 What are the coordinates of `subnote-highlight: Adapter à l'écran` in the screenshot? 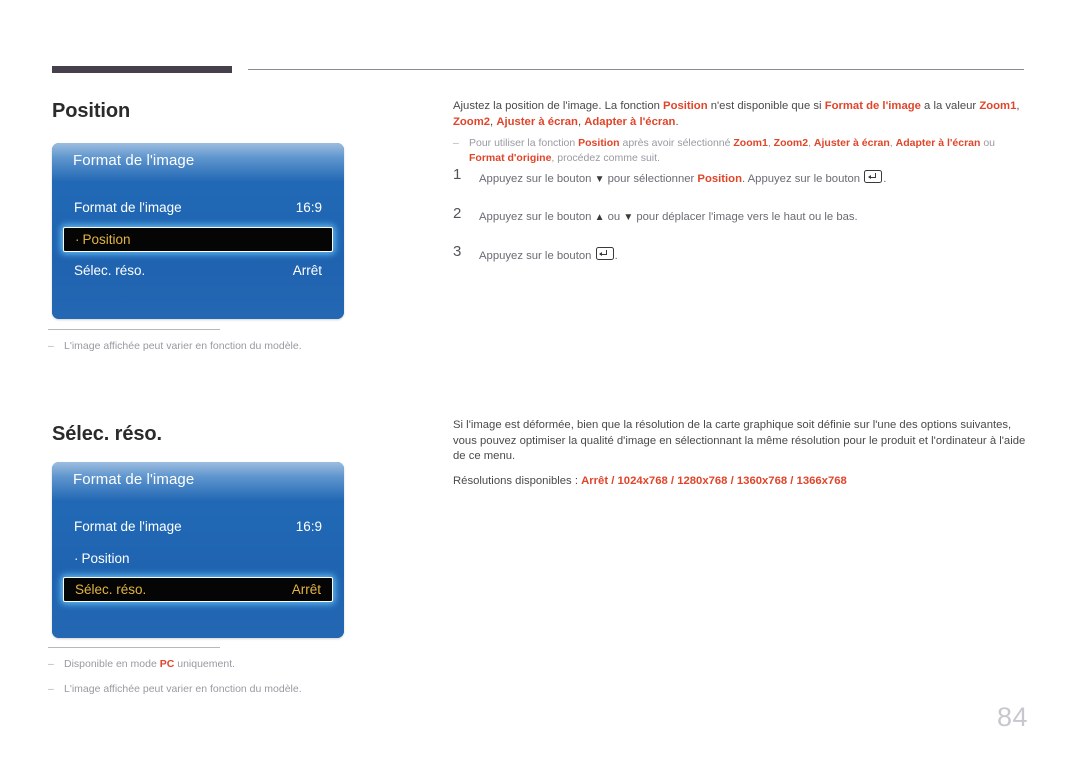 It's located at (938, 143).